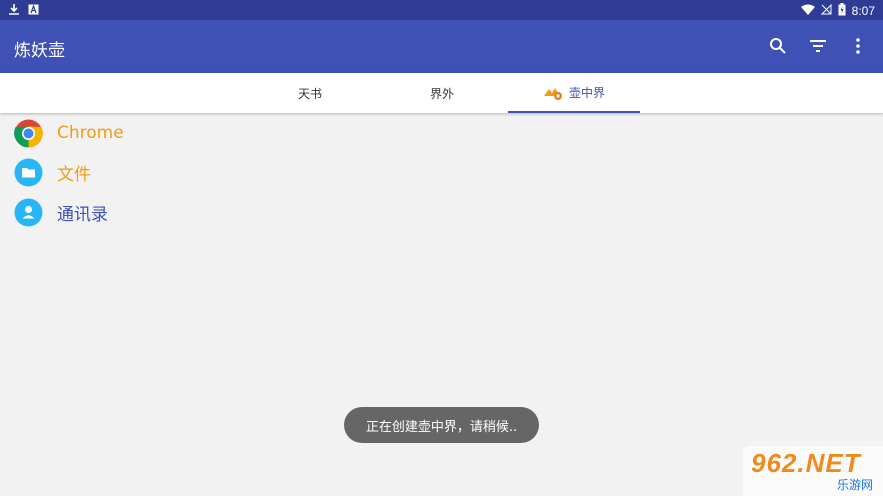 Image resolution: width=883 pixels, height=496 pixels. Describe the element at coordinates (441, 172) in the screenshot. I see `list-item-files: 文件` at that location.